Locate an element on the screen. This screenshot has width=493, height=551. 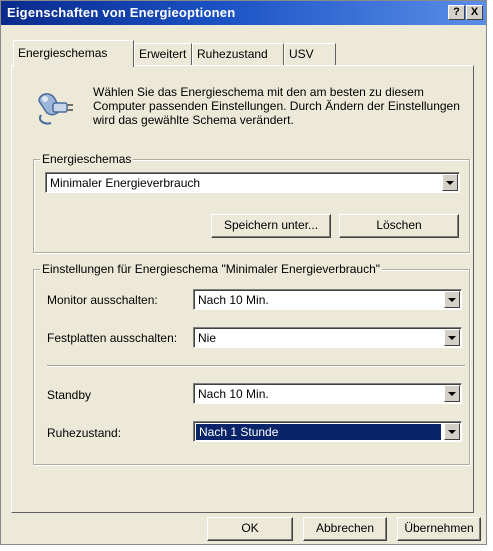
hibernate-select-value: Nach 1 Stunde is located at coordinates (318, 432).